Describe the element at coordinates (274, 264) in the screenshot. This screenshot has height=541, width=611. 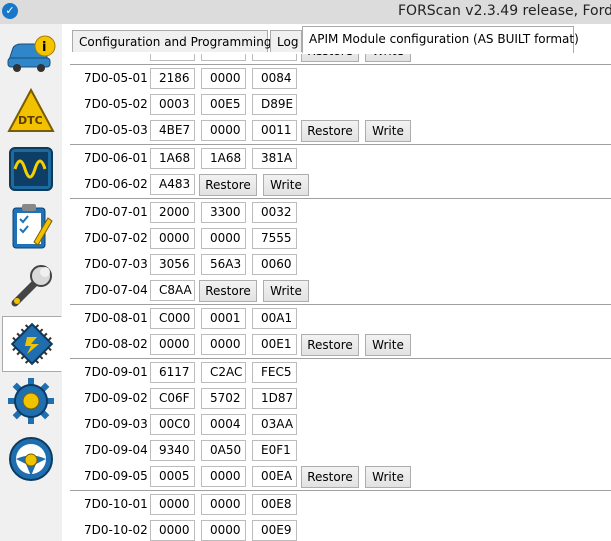
I see `value-field: 0060` at that location.